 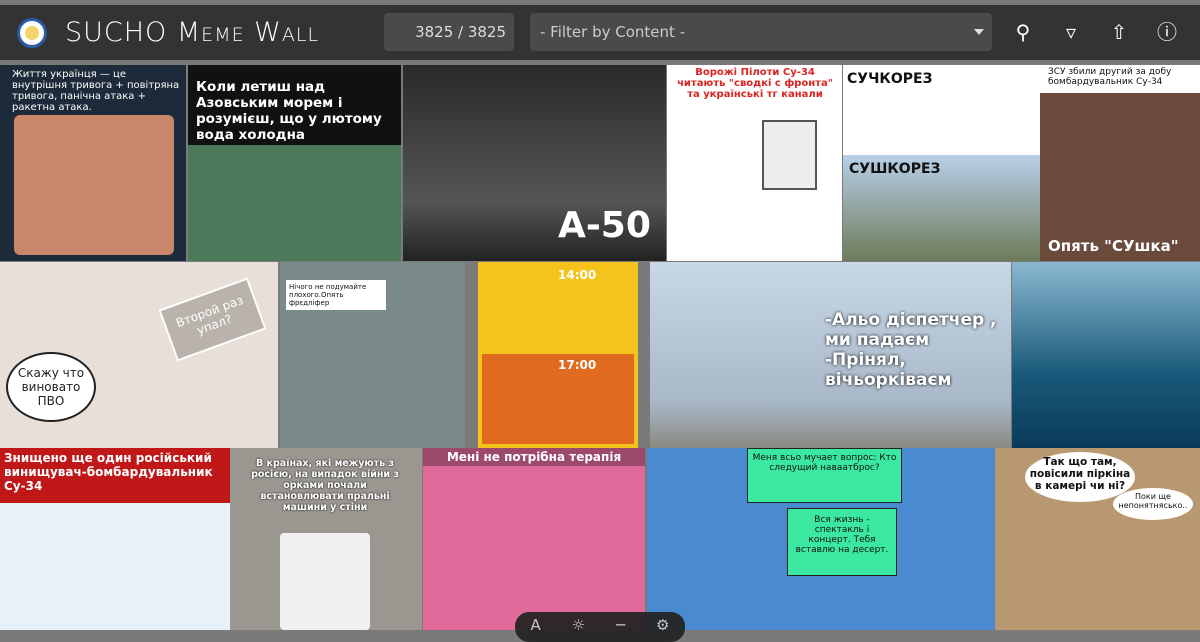 I want to click on meme-count: 3825 / 3825, so click(x=449, y=32).